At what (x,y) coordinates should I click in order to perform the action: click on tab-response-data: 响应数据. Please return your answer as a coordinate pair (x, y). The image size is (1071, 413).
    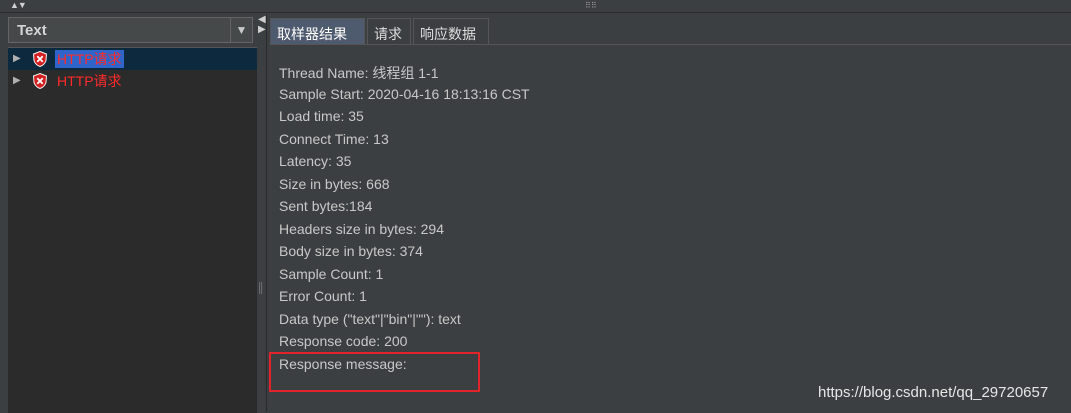
    Looking at the image, I should click on (451, 31).